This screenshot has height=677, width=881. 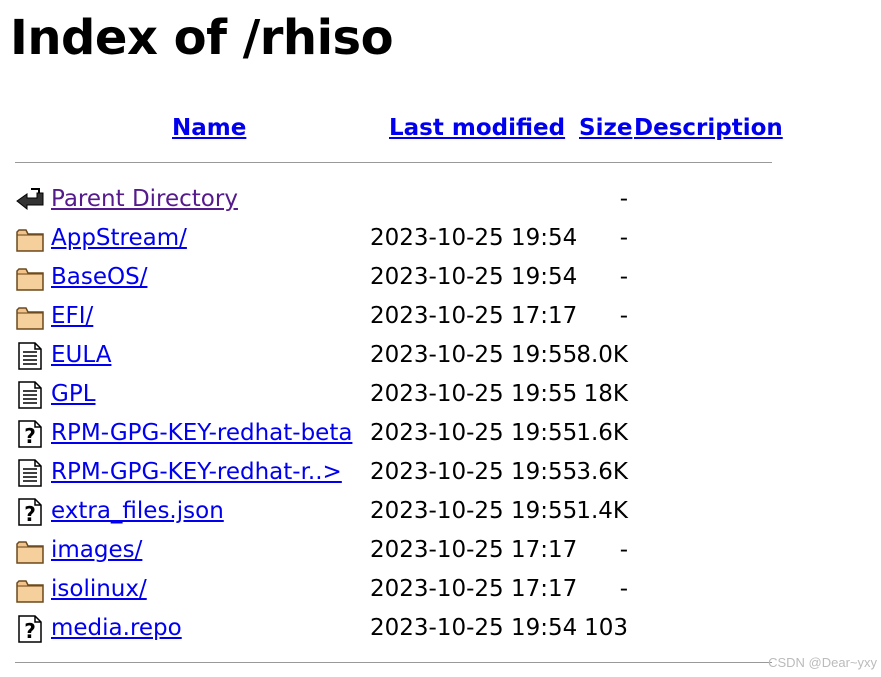 I want to click on sort-by-name-link: Name, so click(x=209, y=128).